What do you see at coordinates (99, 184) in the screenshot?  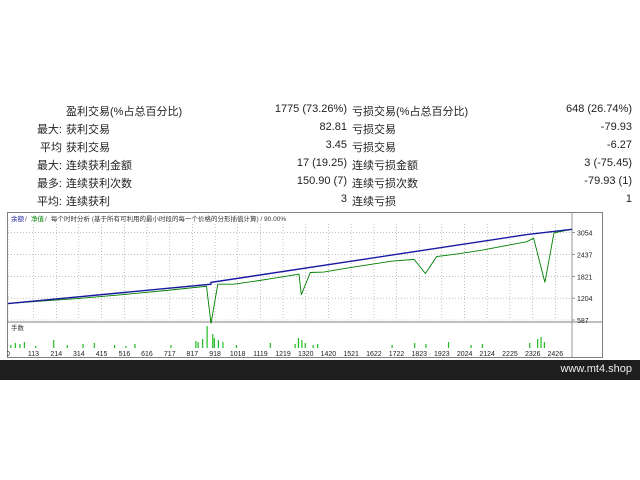 I see `stat-label-profit: 连续获利次数` at bounding box center [99, 184].